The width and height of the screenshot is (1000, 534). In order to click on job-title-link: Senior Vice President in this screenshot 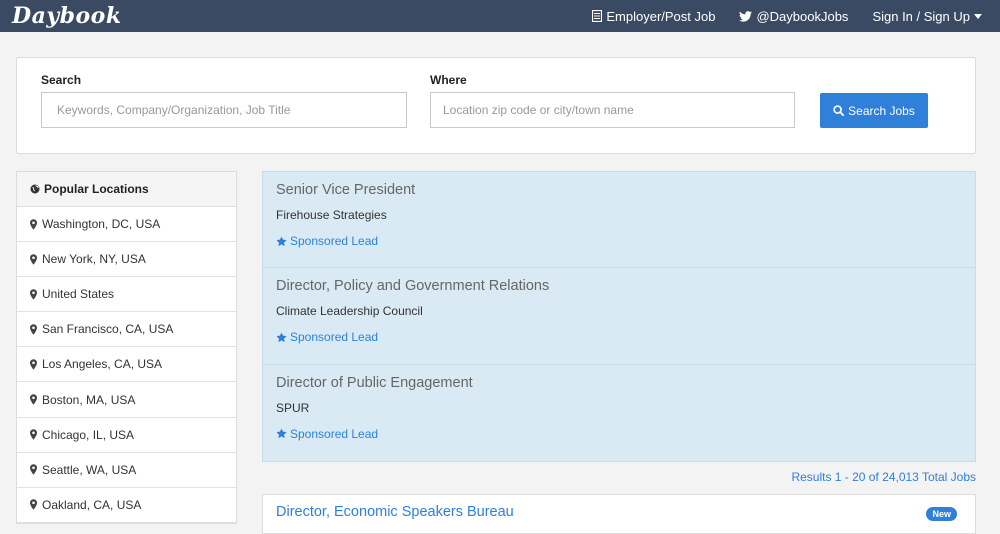, I will do `click(619, 190)`.